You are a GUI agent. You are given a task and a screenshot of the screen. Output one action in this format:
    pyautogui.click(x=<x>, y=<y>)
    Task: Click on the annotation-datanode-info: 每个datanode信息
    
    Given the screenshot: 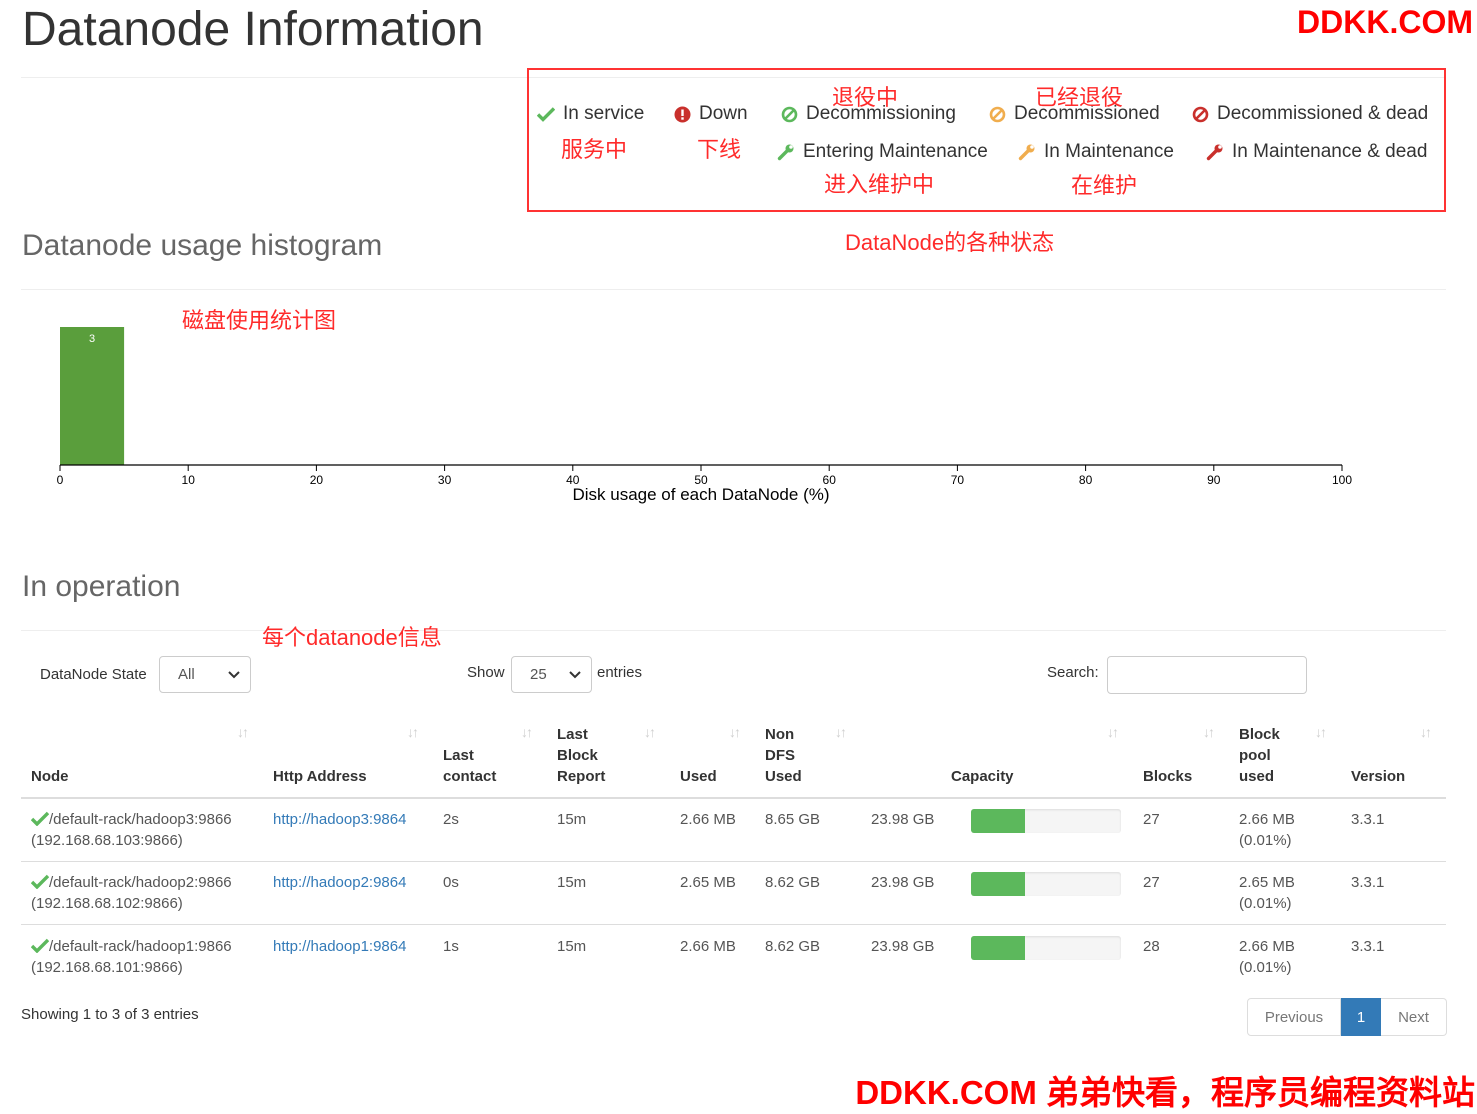 What is the action you would take?
    pyautogui.click(x=352, y=637)
    